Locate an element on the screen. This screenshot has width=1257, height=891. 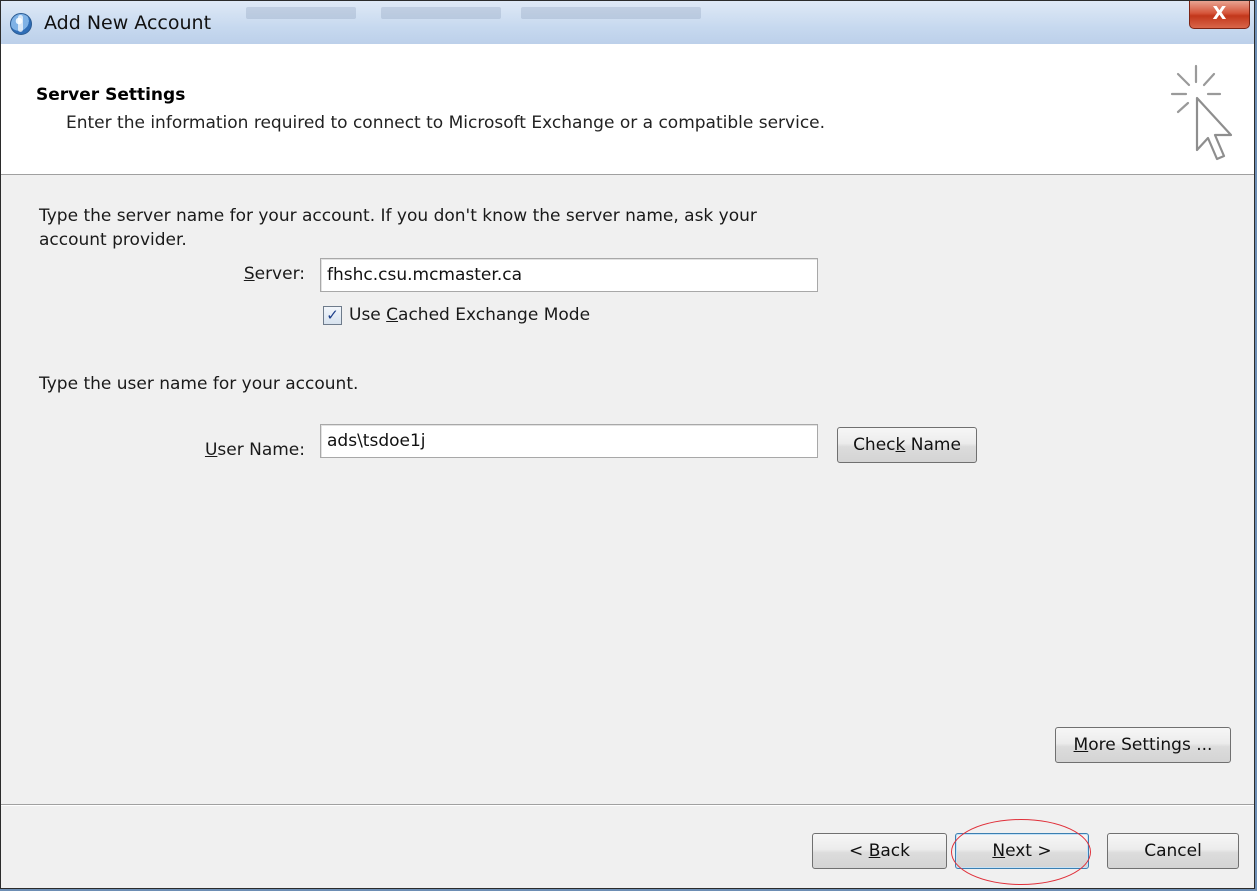
server-input is located at coordinates (569, 275).